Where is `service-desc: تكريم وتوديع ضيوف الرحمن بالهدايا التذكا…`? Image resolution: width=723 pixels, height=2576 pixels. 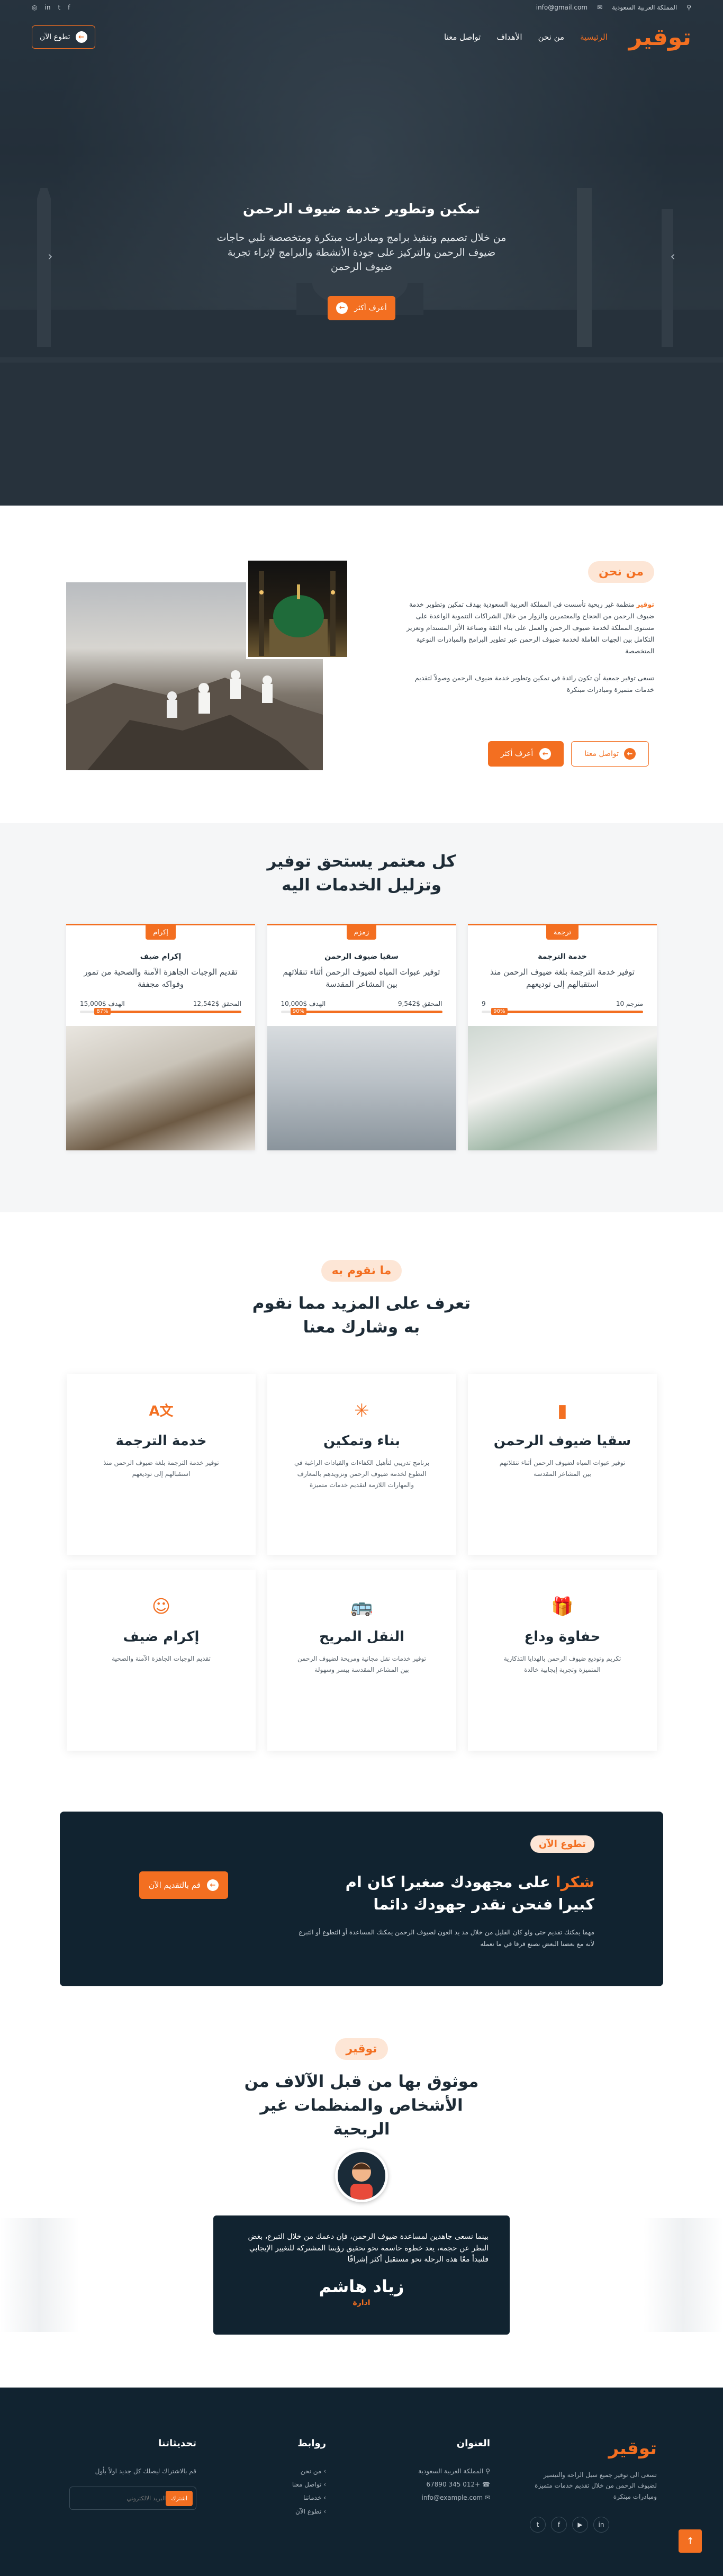 service-desc: تكريم وتوديع ضيوف الرحمن بالهدايا التذكا… is located at coordinates (562, 1664).